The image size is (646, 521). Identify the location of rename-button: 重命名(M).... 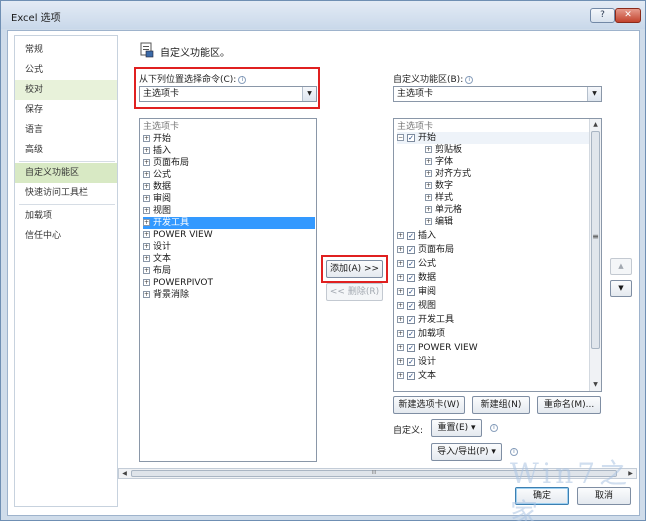
(569, 405).